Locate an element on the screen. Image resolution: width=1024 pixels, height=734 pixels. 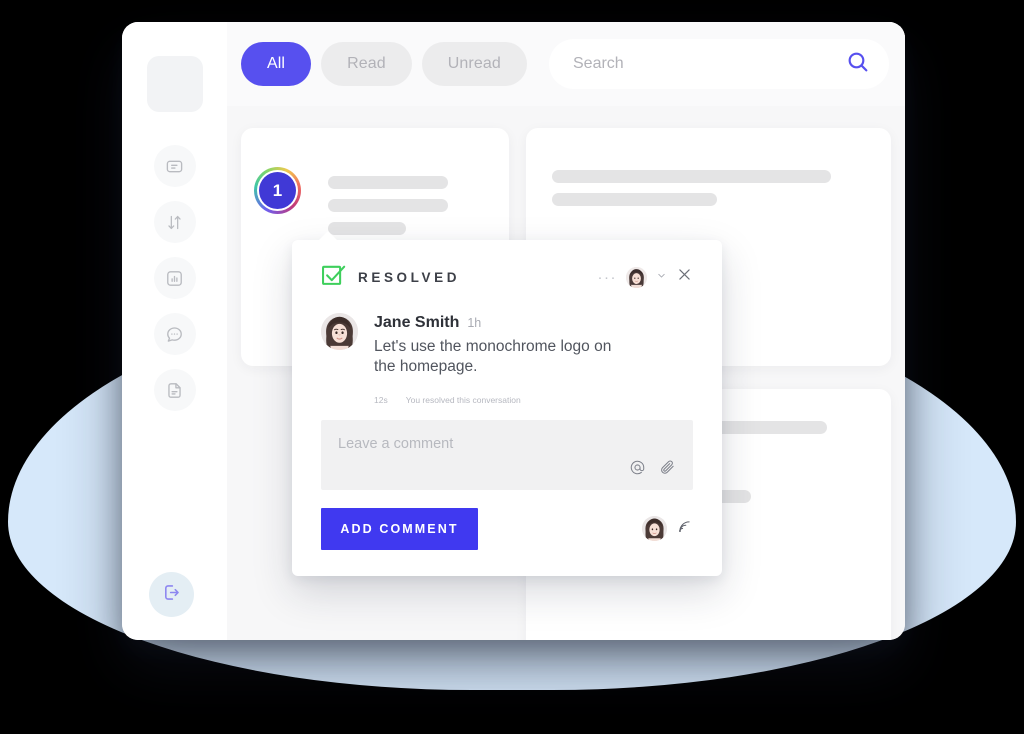
sidebar-item-analytics is located at coordinates (174, 278).